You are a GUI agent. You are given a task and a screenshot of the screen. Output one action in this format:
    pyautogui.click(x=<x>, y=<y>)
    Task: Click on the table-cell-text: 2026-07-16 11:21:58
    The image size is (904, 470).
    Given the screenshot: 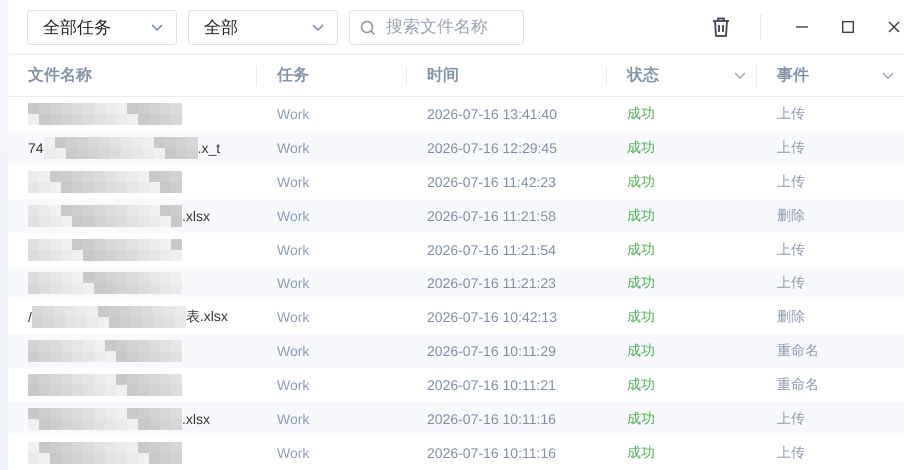 What is the action you would take?
    pyautogui.click(x=491, y=216)
    